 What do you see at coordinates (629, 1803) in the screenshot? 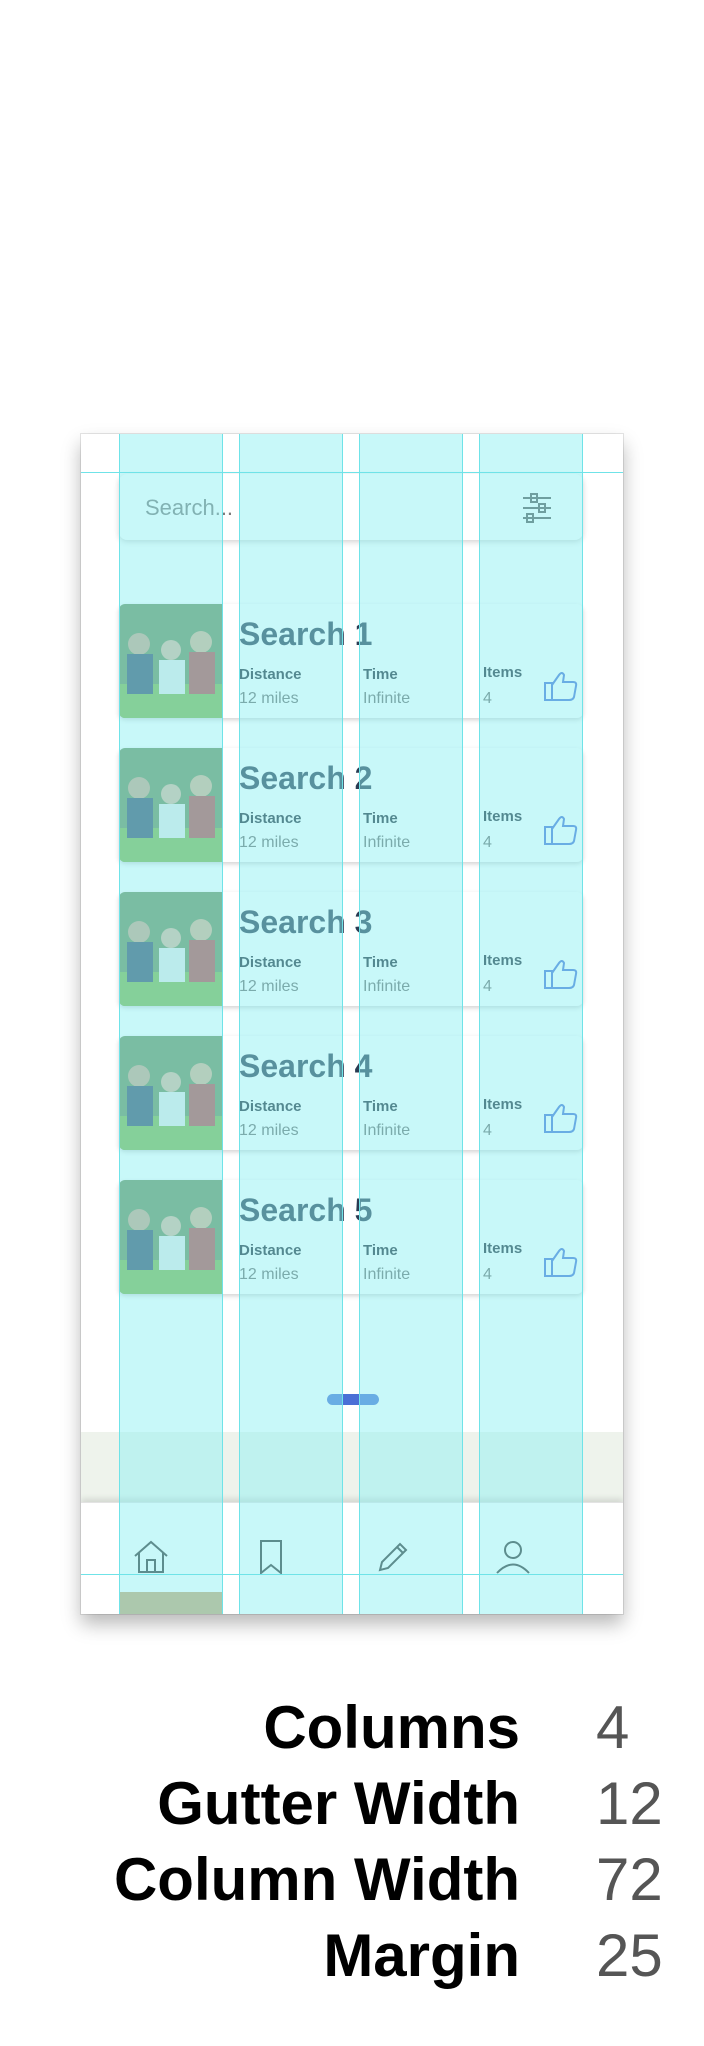
I see `spec-value: 12` at bounding box center [629, 1803].